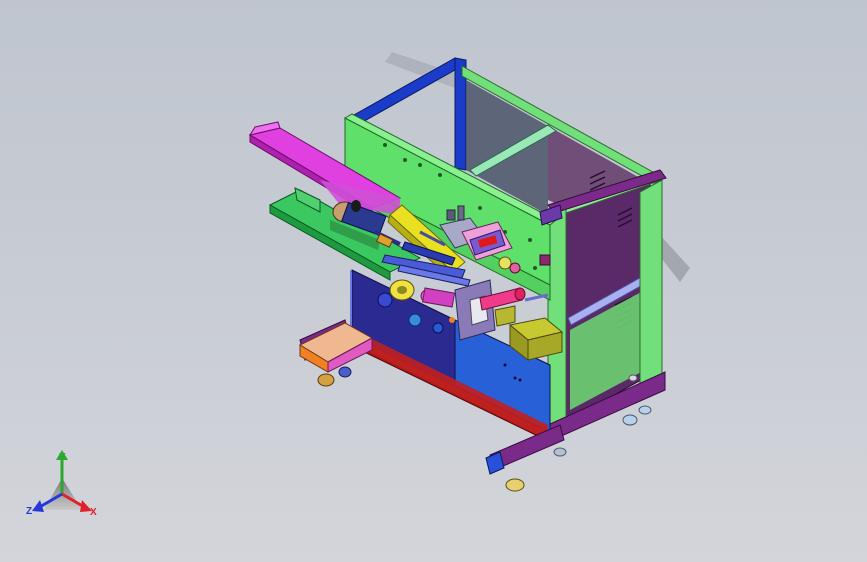 The height and width of the screenshot is (562, 867). What do you see at coordinates (65, 486) in the screenshot?
I see `orientation-triad: Y X Z` at bounding box center [65, 486].